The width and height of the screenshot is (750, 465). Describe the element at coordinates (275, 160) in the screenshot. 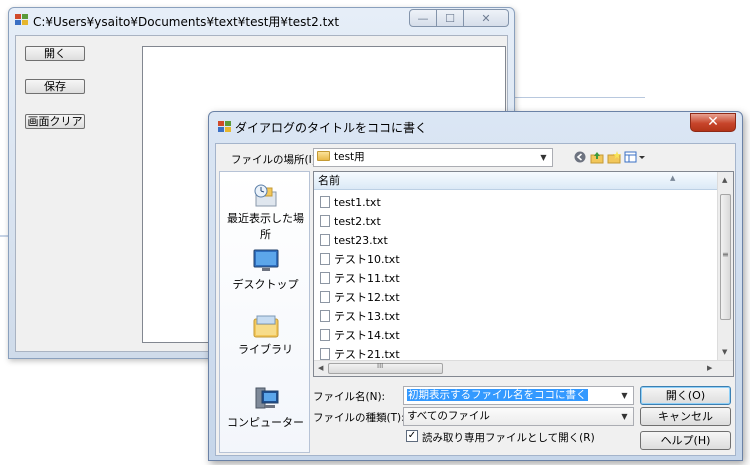

I see `look-in-label: ファイルの場所(I):` at that location.